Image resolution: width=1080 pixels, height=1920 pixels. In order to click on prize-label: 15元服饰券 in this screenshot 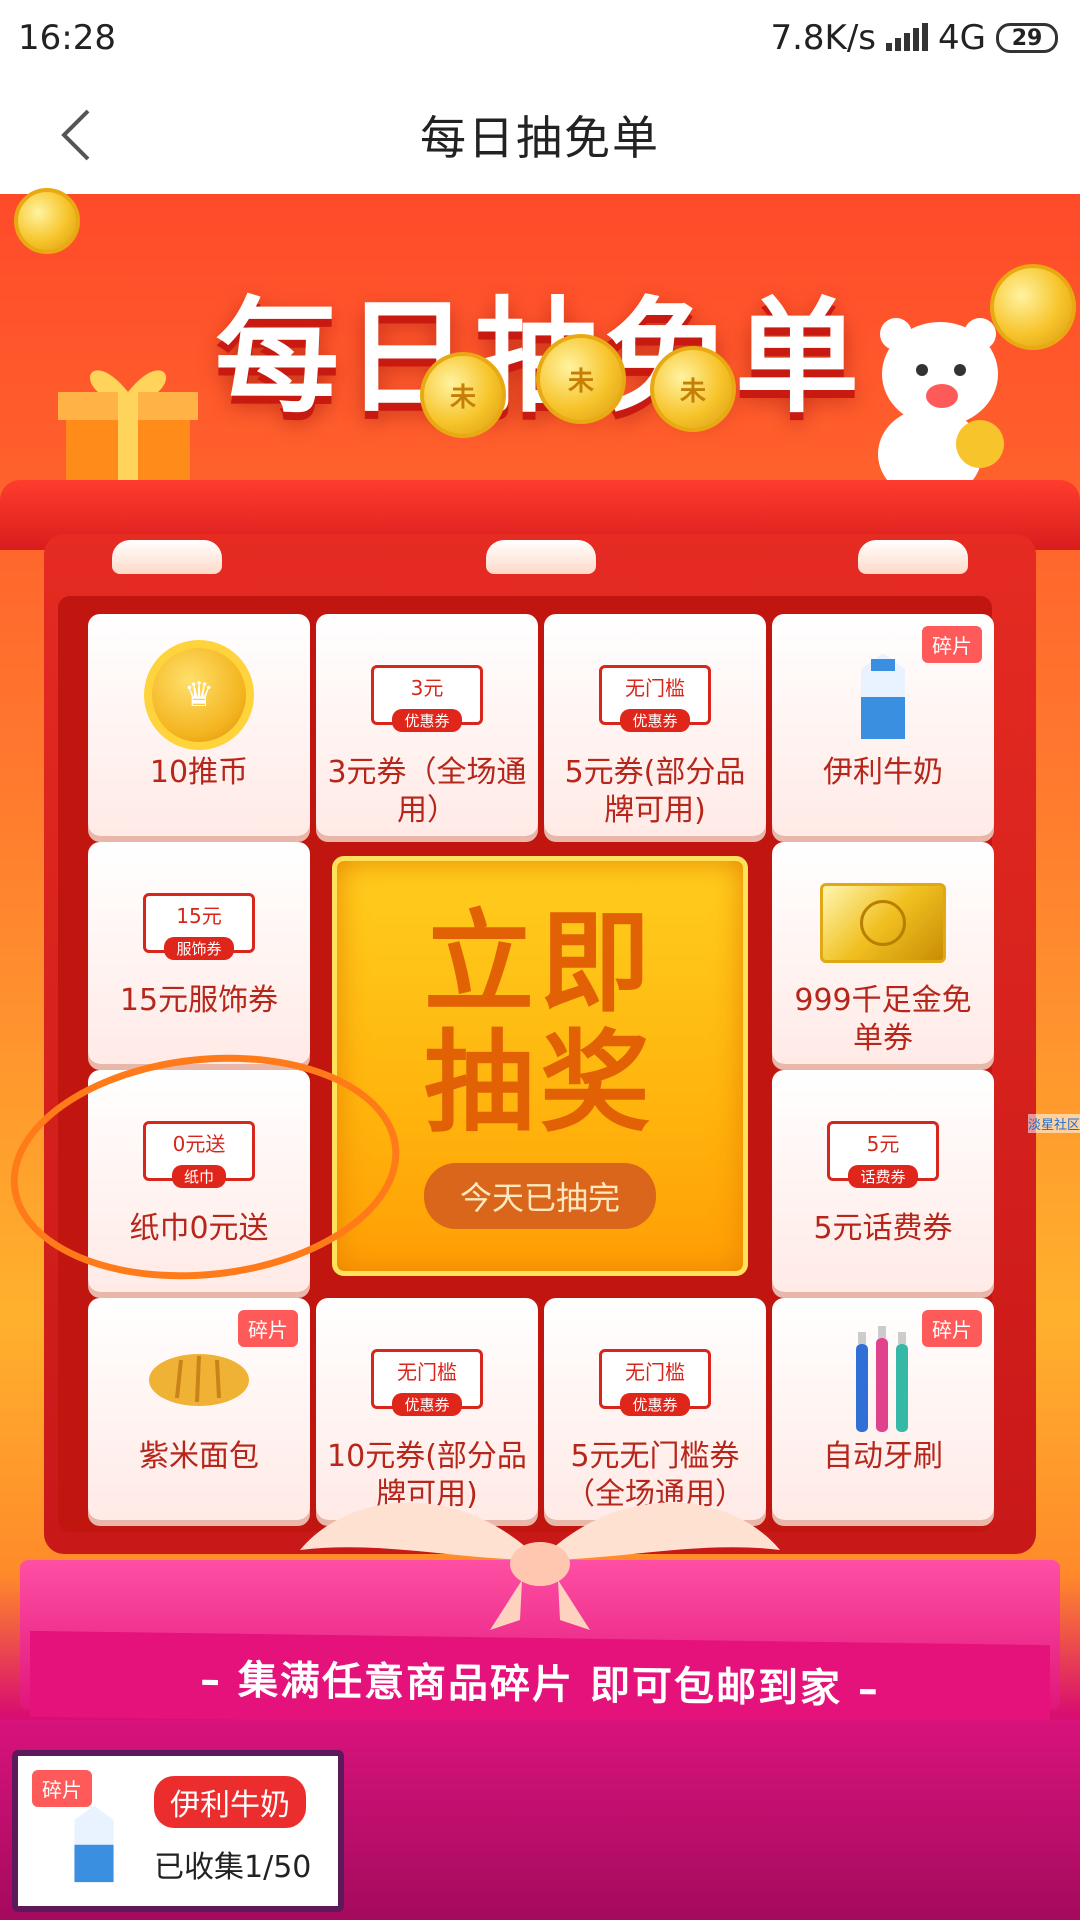, I will do `click(199, 1000)`.